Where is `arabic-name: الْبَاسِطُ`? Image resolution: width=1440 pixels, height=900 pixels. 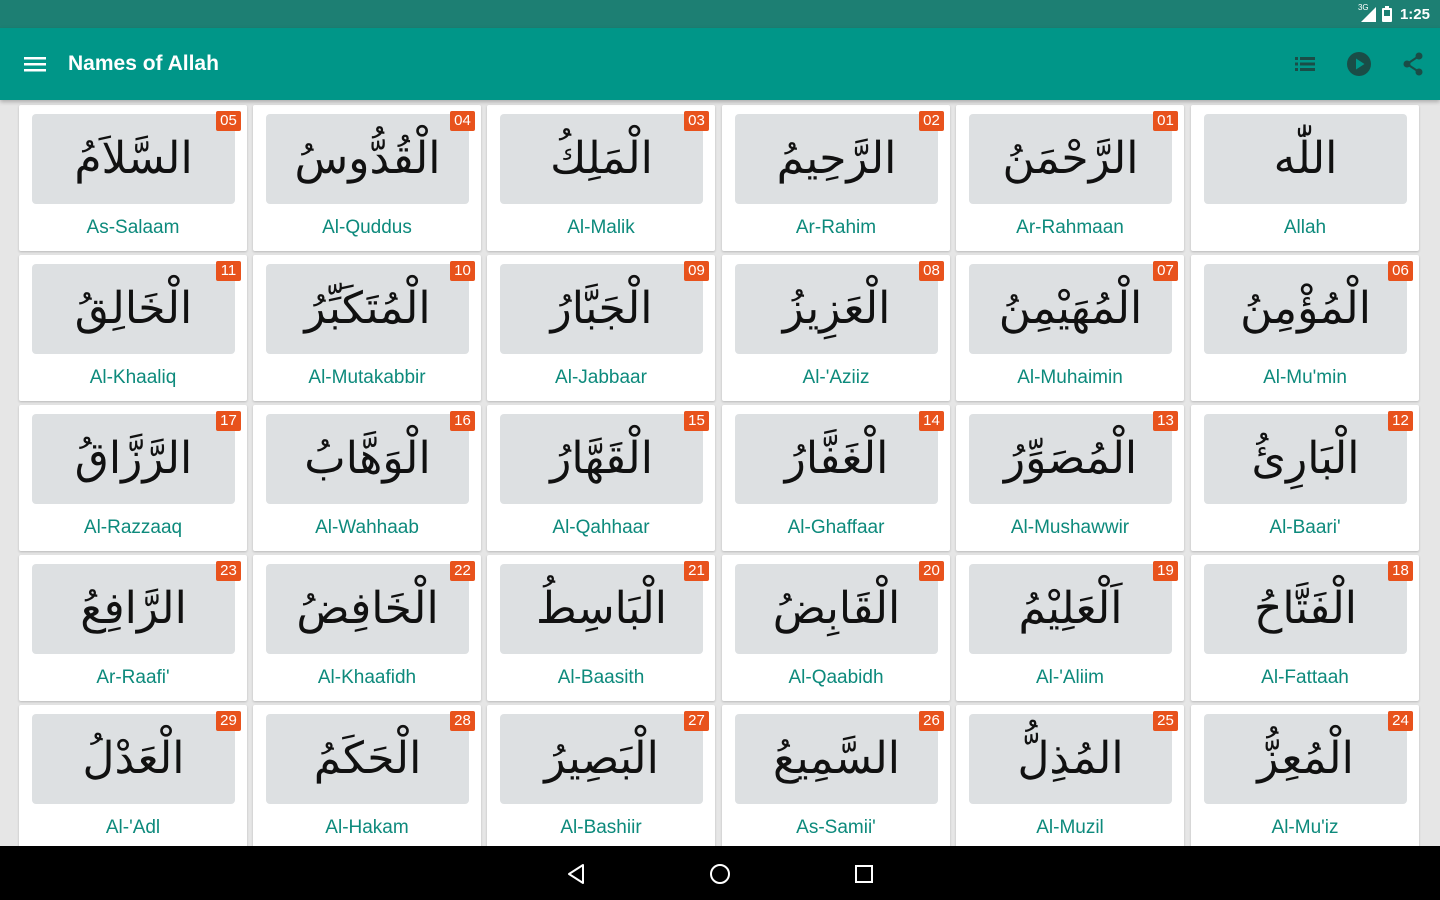
arabic-name: الْبَاسِطُ is located at coordinates (601, 608).